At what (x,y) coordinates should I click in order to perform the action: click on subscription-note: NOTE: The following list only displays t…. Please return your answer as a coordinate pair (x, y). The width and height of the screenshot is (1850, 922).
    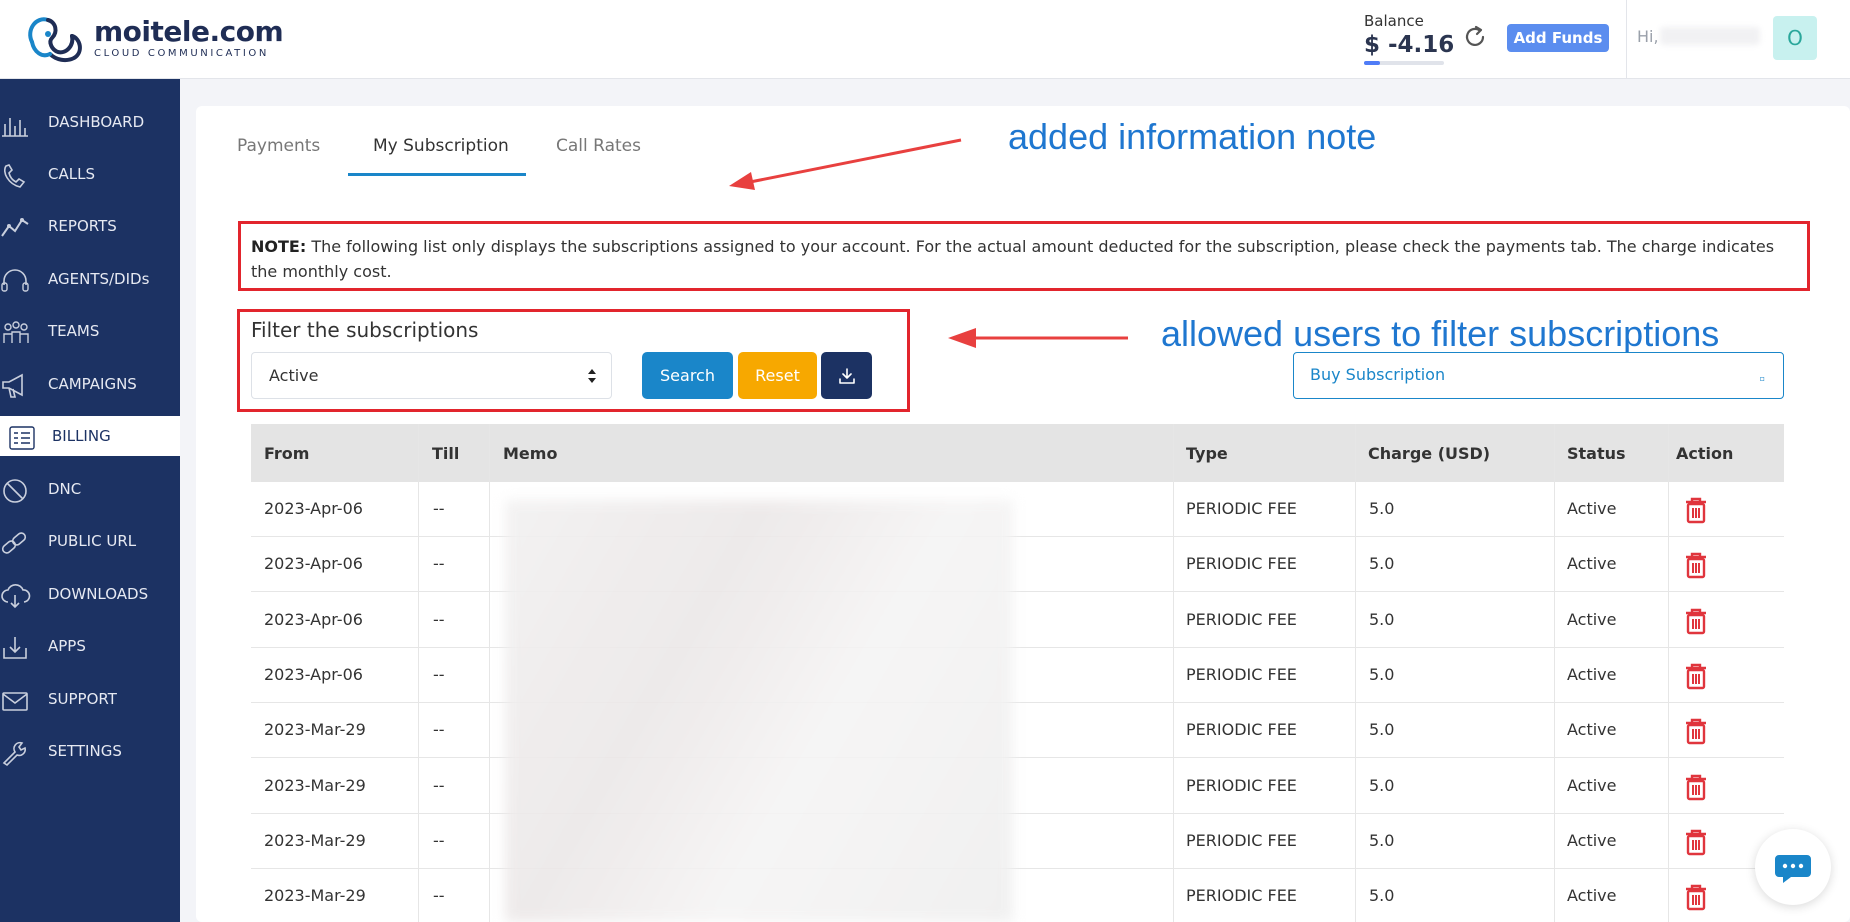
    Looking at the image, I should click on (1021, 259).